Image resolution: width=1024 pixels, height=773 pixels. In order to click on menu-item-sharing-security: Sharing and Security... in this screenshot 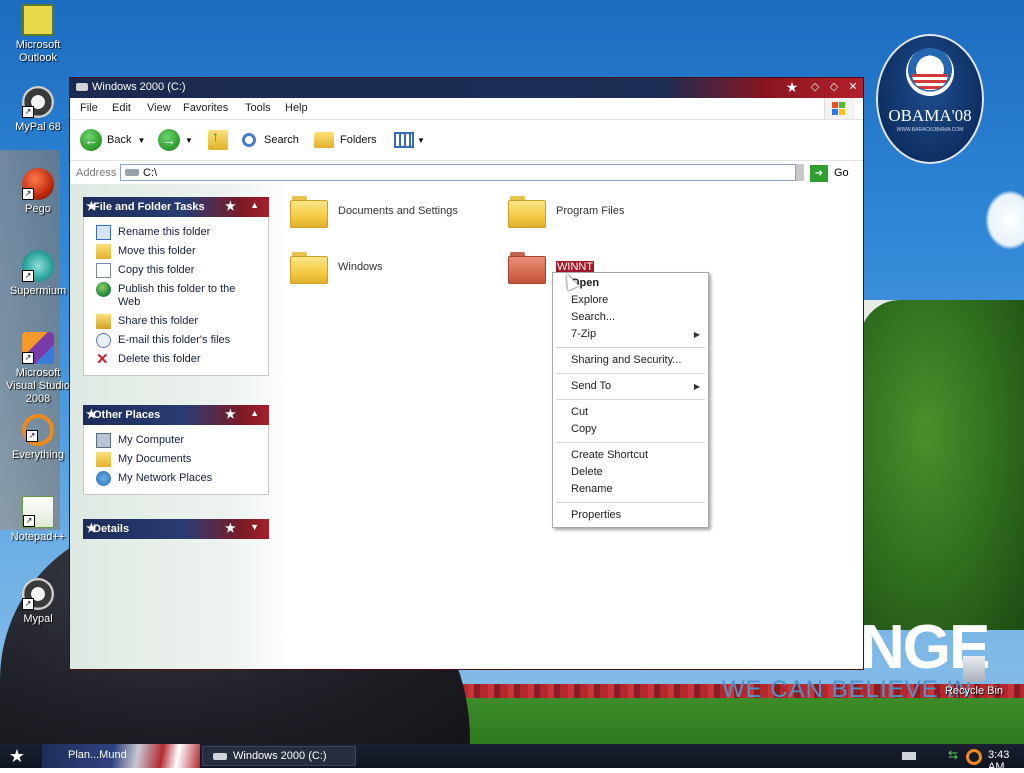, I will do `click(626, 360)`.